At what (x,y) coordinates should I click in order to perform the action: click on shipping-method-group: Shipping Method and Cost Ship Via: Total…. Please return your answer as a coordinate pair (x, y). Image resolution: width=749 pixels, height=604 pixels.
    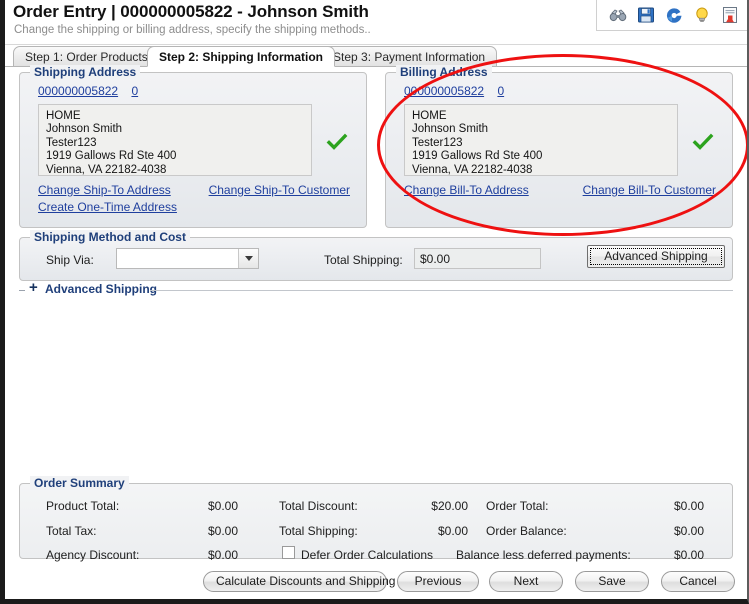
    Looking at the image, I should click on (376, 255).